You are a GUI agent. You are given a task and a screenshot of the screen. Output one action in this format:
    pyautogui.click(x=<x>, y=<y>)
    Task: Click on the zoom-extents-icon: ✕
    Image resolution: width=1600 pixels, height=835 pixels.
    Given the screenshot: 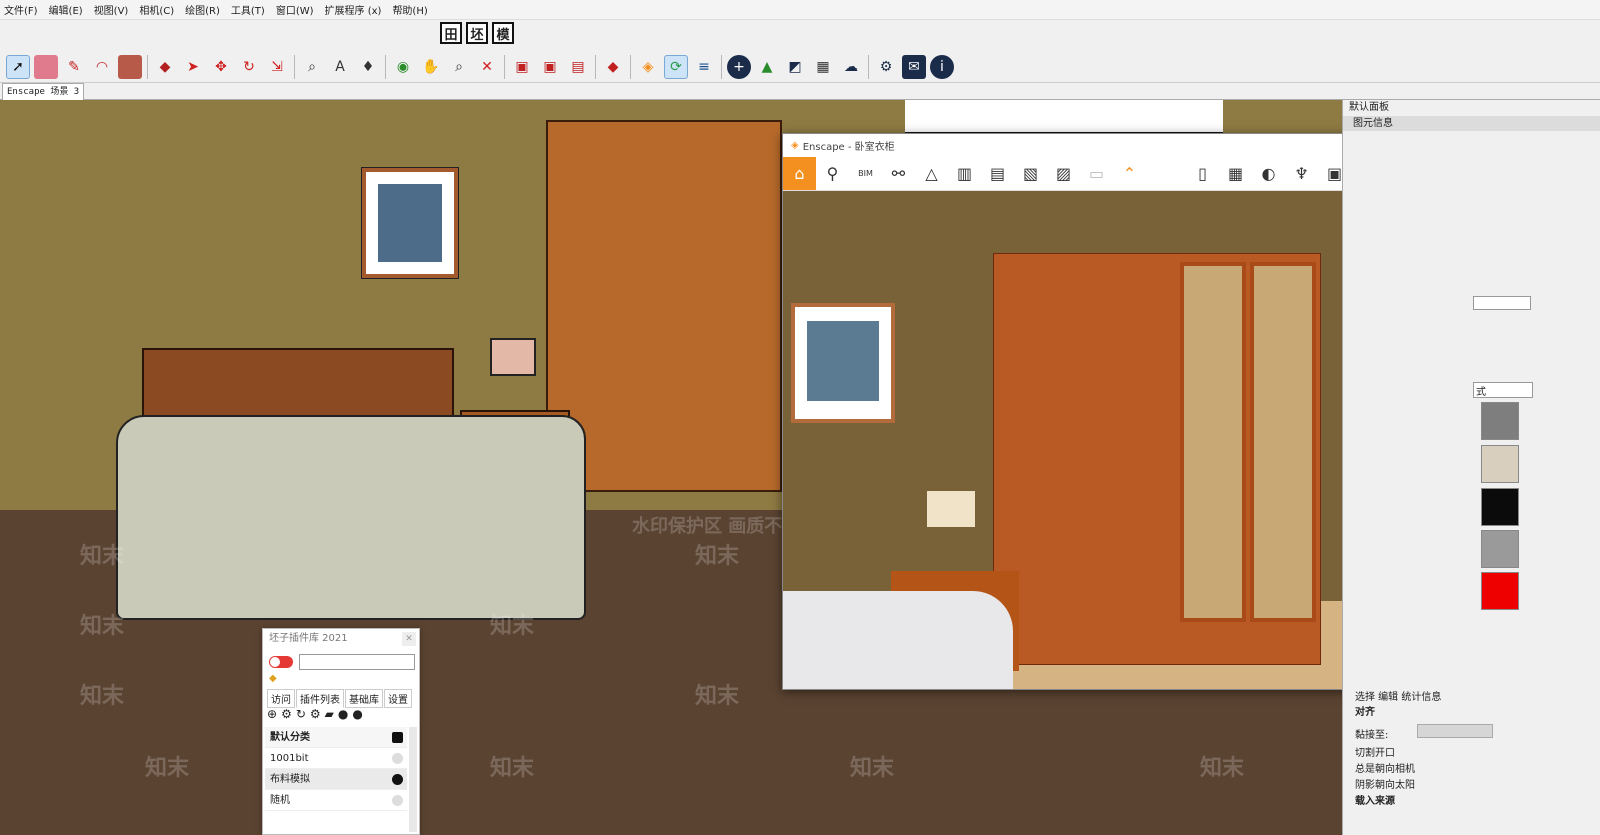 What is the action you would take?
    pyautogui.click(x=487, y=67)
    